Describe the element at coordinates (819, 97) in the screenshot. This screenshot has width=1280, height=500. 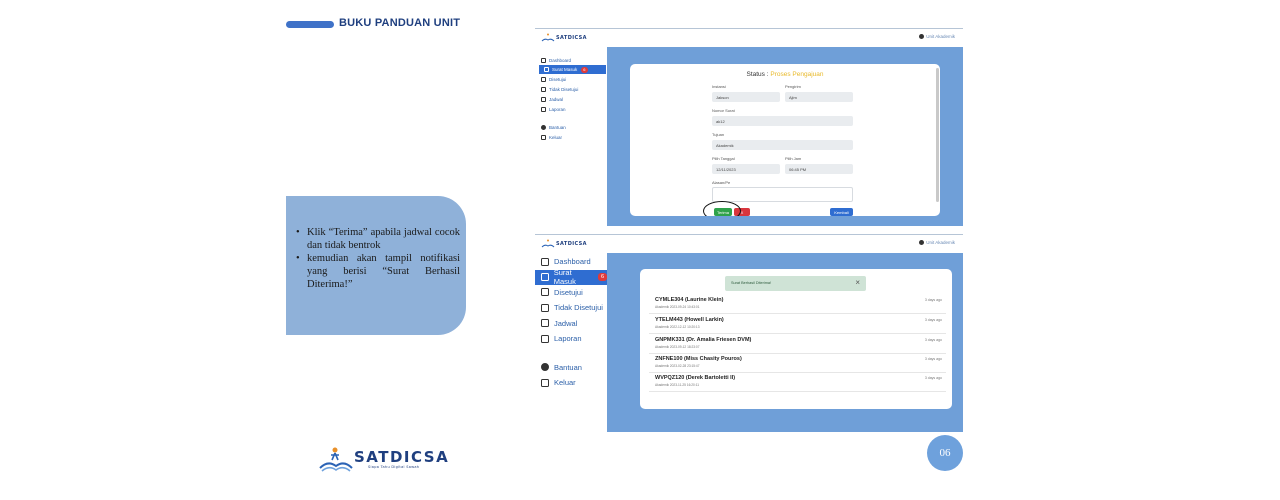
I see `pengirim-field: Ajim` at that location.